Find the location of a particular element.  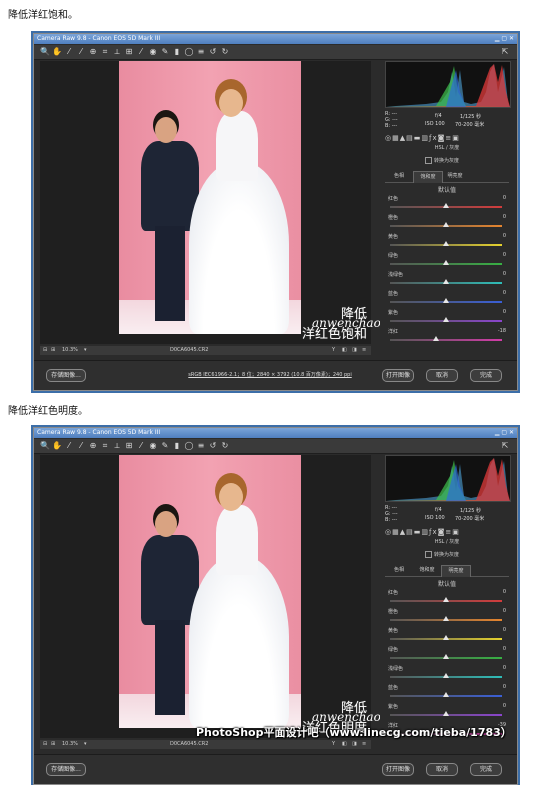

slider-value: -18 is located at coordinates (502, 331).